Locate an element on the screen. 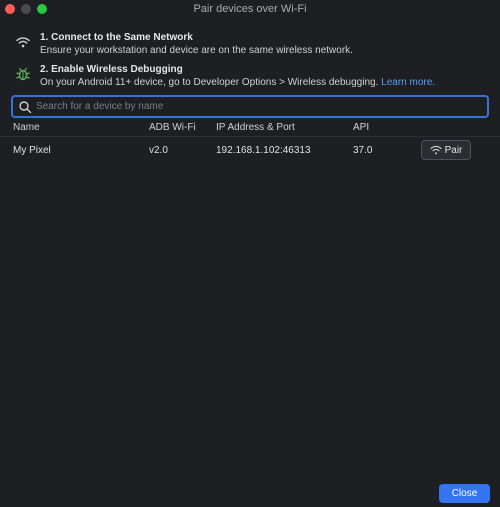 The height and width of the screenshot is (507, 500). title-bar: Pair devices over Wi-Fi is located at coordinates (250, 9).